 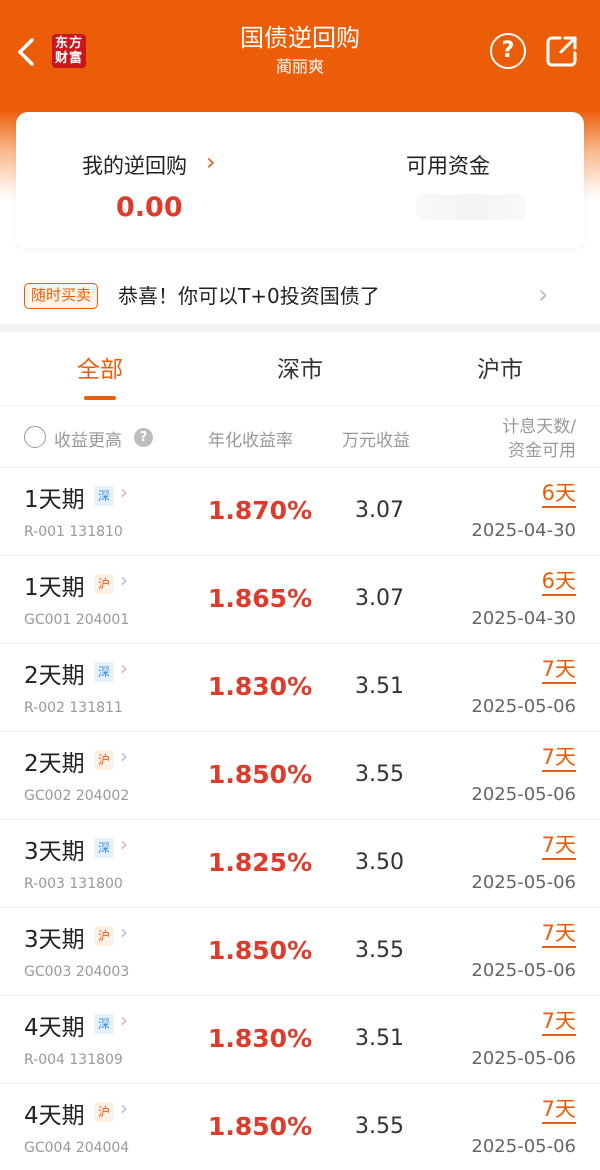 I want to click on income-per-10k: 3.50, so click(x=379, y=862).